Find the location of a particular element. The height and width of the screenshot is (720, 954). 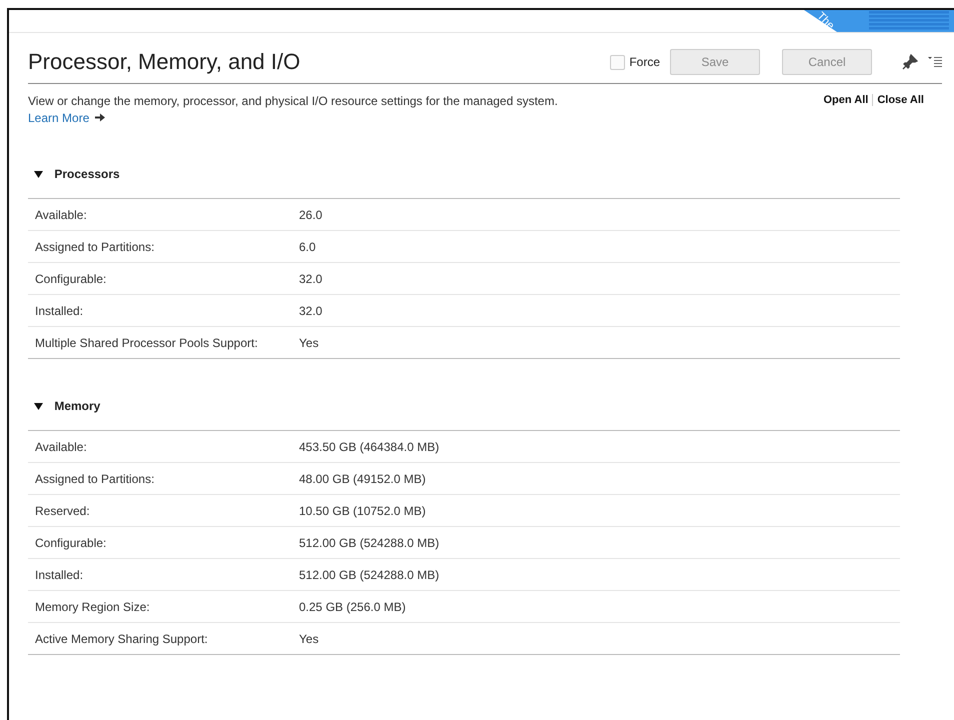

pin-icon is located at coordinates (910, 62).